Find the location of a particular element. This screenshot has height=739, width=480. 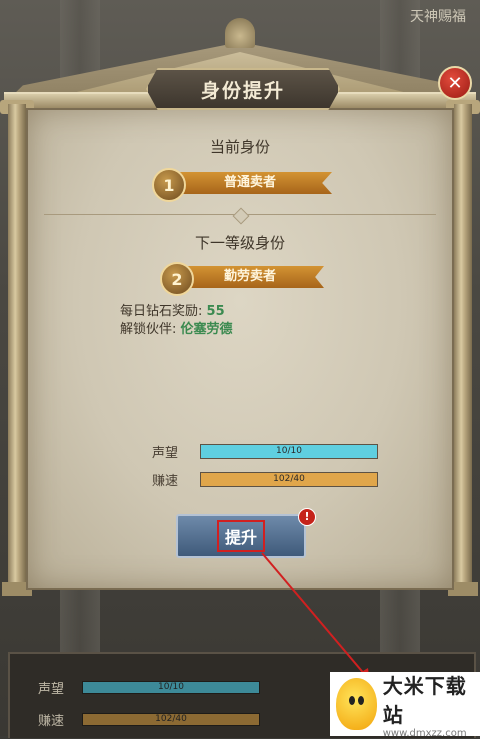

site-watermark: 大米下载站 www.dmxzz.com is located at coordinates (405, 705).